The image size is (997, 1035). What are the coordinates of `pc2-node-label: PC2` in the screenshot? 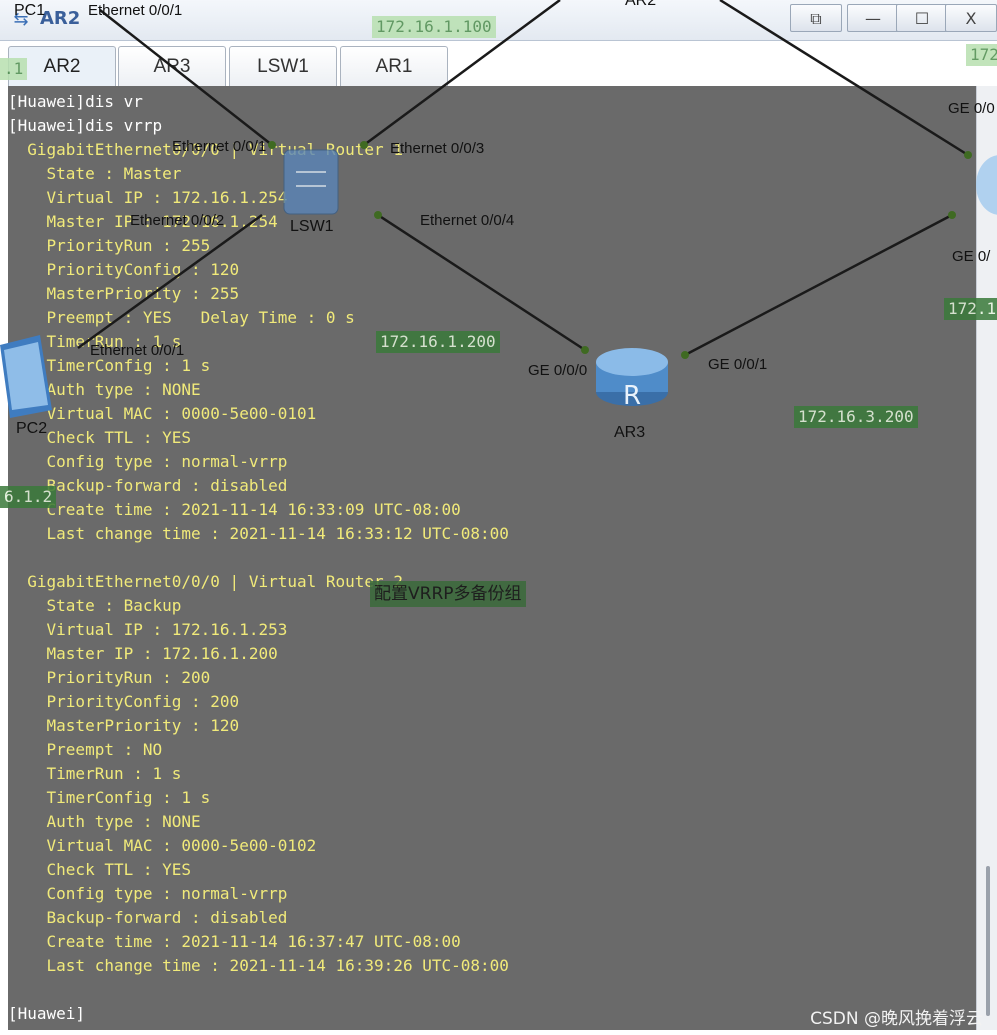 It's located at (32, 428).